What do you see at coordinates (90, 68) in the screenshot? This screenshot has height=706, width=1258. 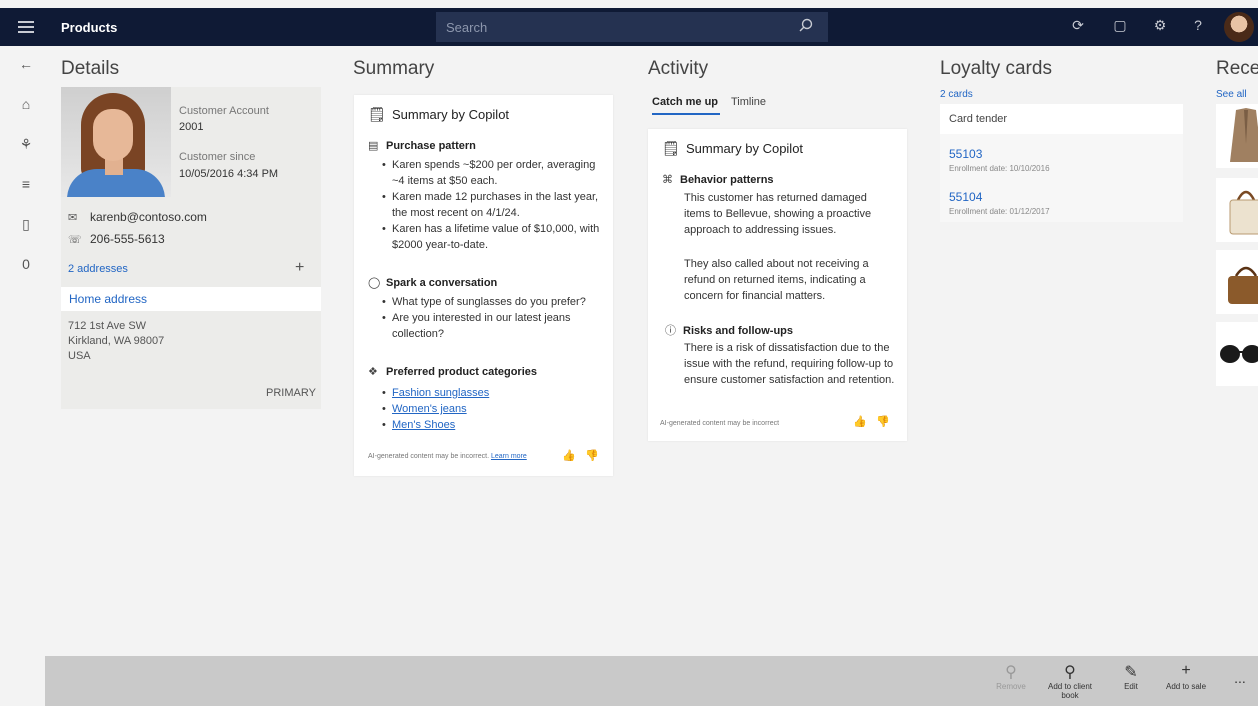 I see `details-heading: Details` at bounding box center [90, 68].